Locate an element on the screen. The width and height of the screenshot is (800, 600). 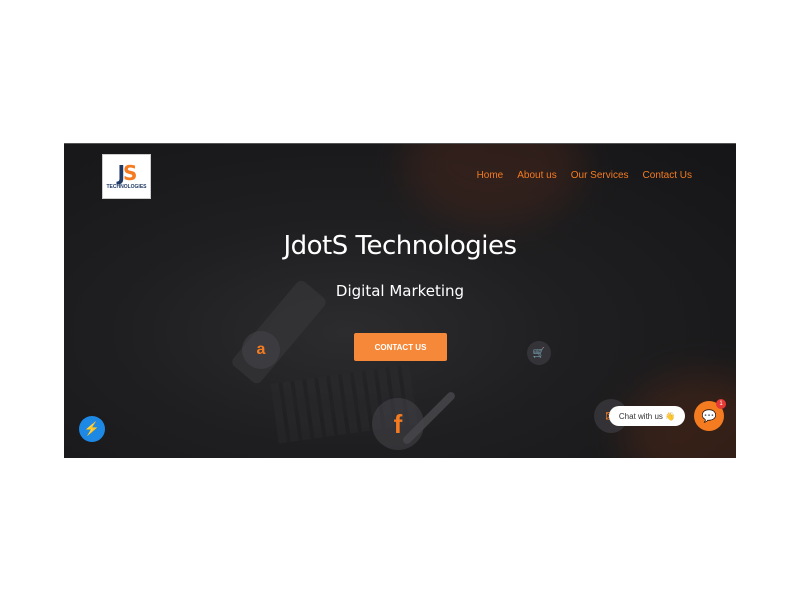
hero-title: JdotS Technologies is located at coordinates (400, 246).